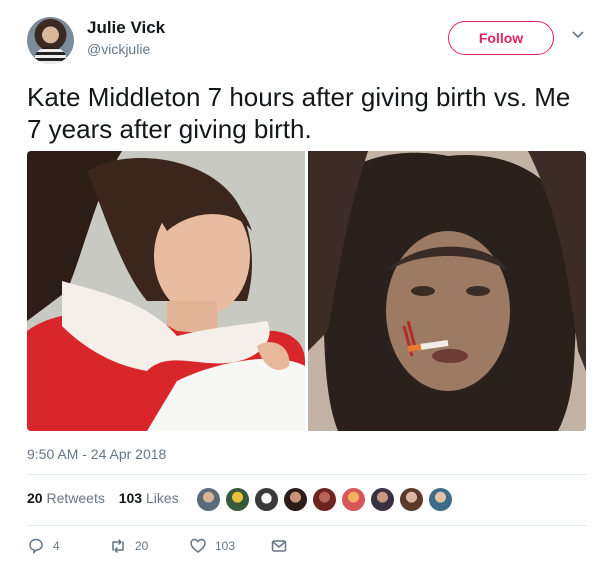 This screenshot has height=575, width=613. I want to click on retweet-button: 20, so click(128, 546).